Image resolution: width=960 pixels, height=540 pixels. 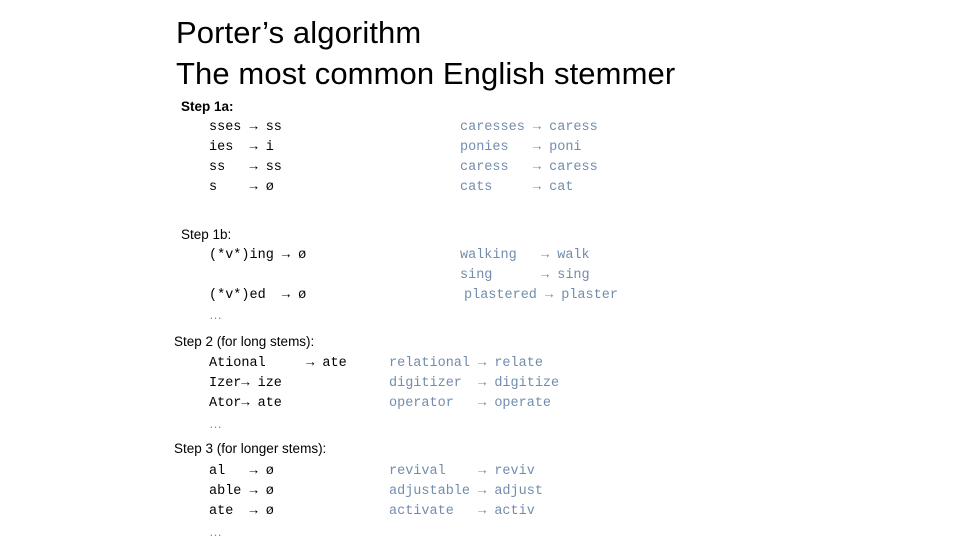 I want to click on step-heading-1b: Step 1b:, so click(x=206, y=234).